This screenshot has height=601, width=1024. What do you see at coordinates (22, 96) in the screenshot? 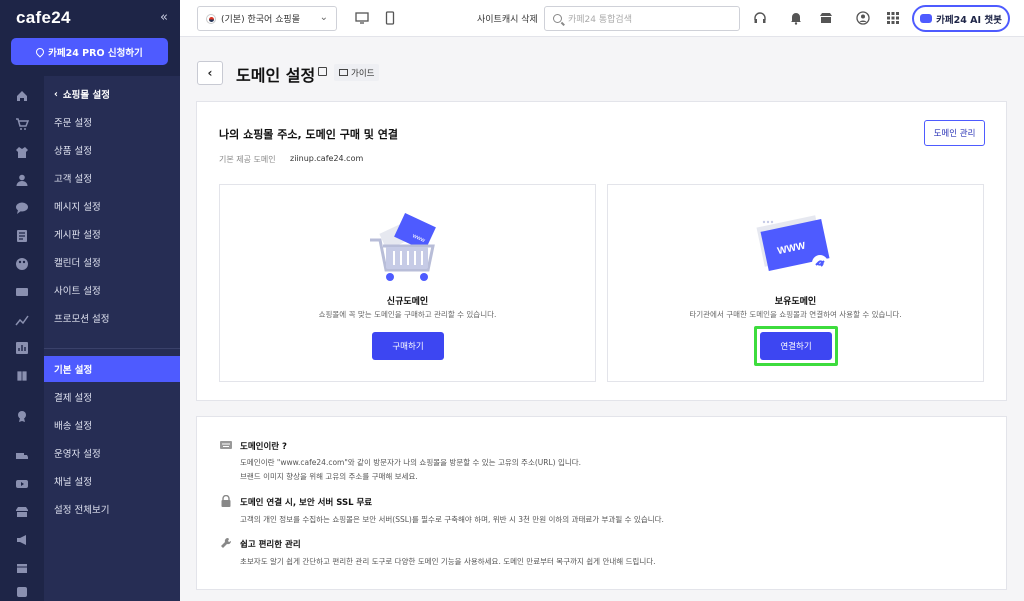
I see `home-icon` at bounding box center [22, 96].